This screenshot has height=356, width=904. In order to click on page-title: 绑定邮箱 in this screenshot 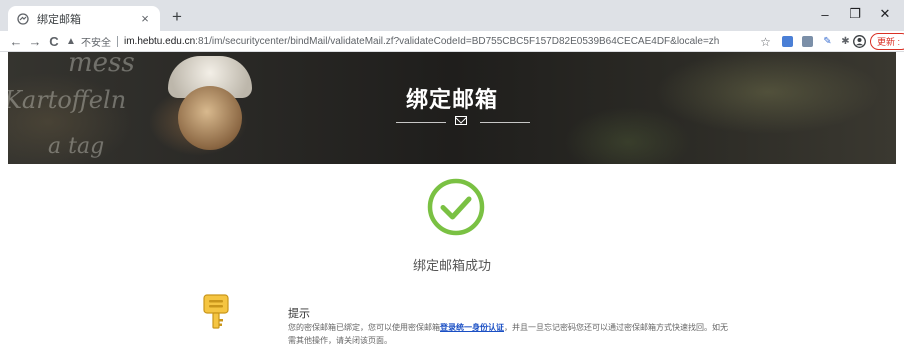, I will do `click(451, 99)`.